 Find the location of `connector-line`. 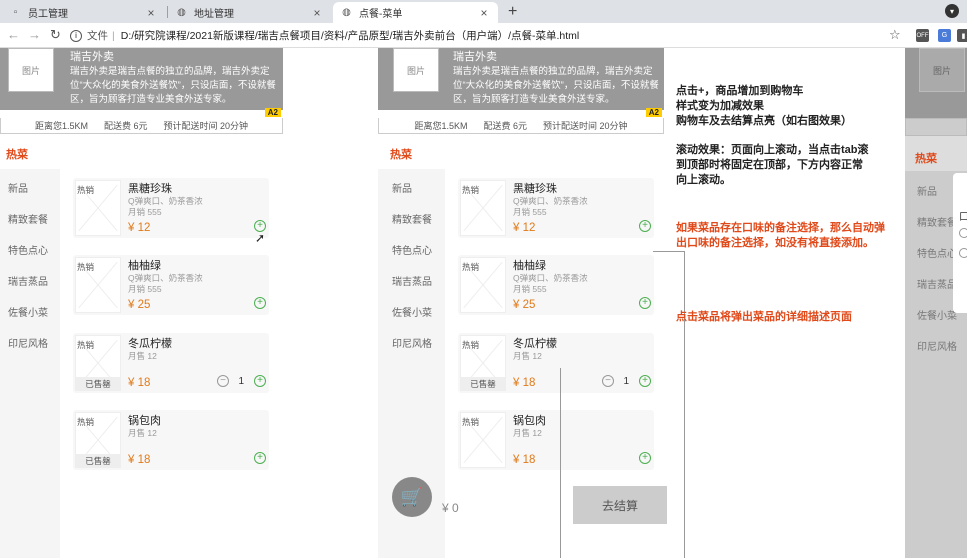

connector-line is located at coordinates (684, 404).